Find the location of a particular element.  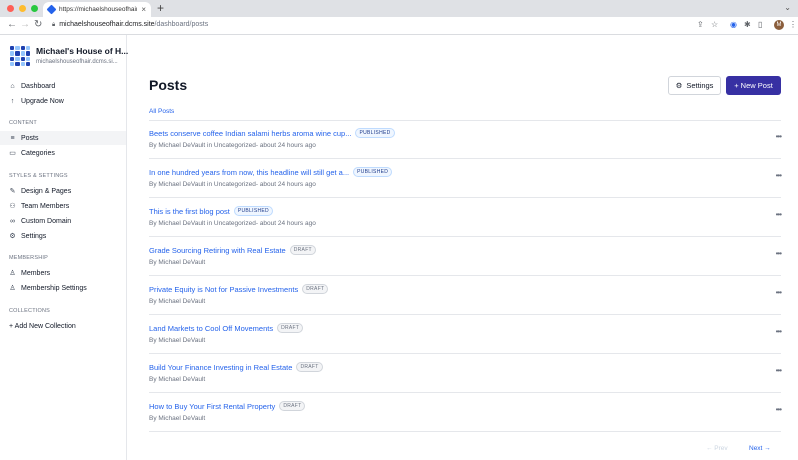

sidebar-item-categories: ▭ Categories is located at coordinates (63, 153).